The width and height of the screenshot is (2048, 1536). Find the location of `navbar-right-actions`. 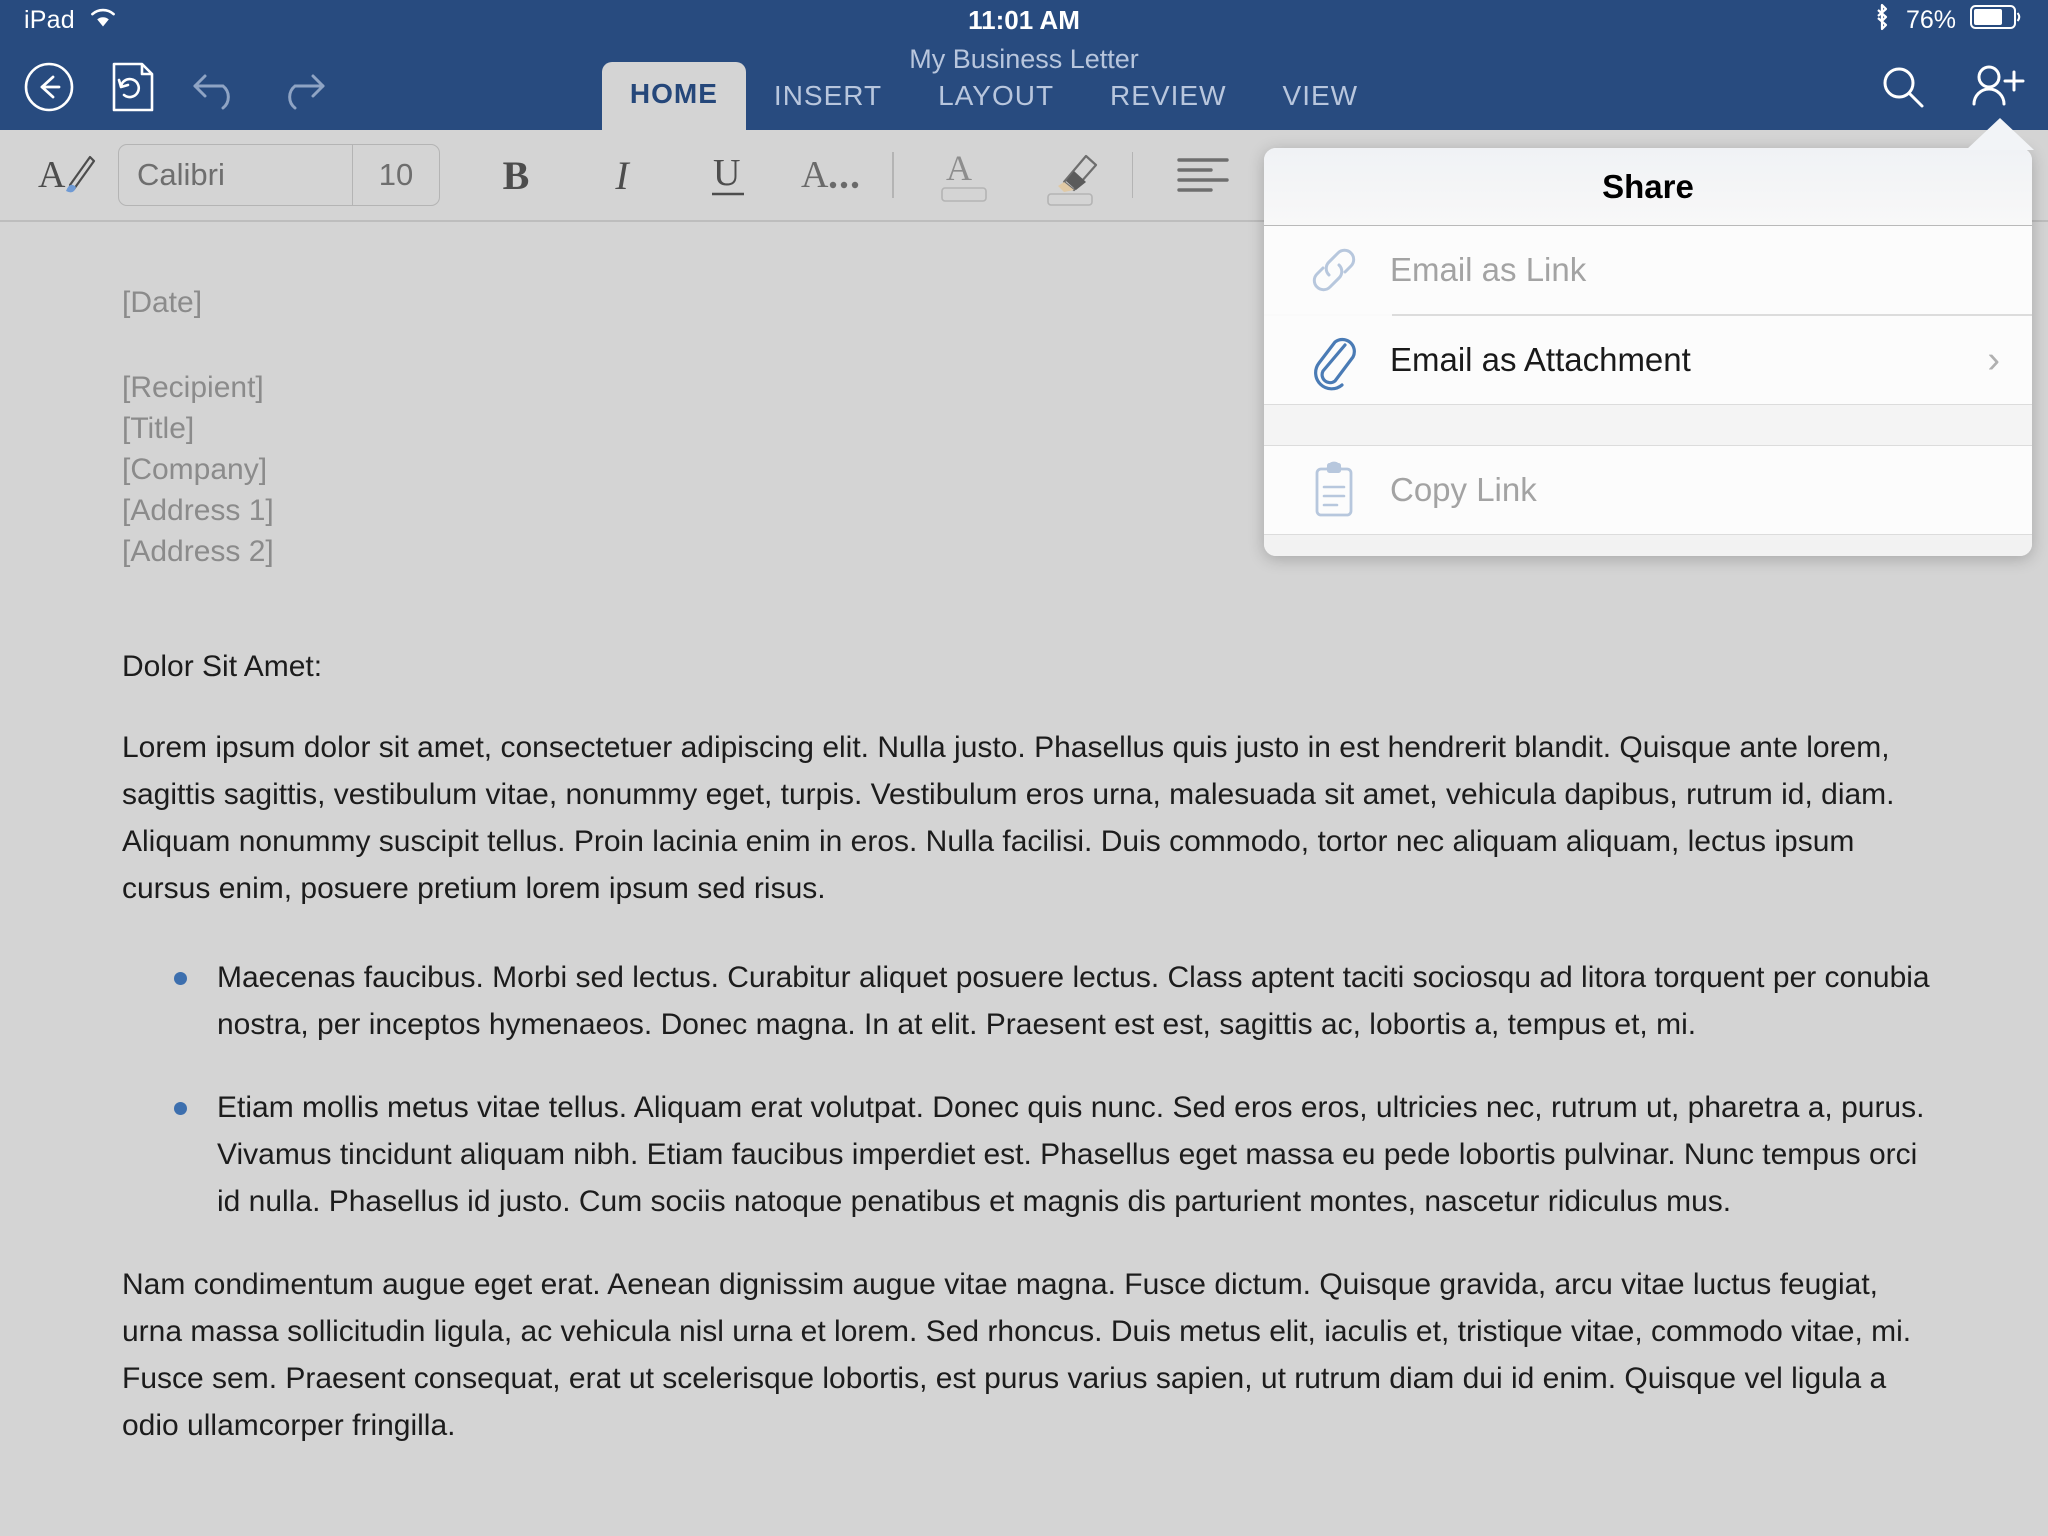

navbar-right-actions is located at coordinates (1950, 87).